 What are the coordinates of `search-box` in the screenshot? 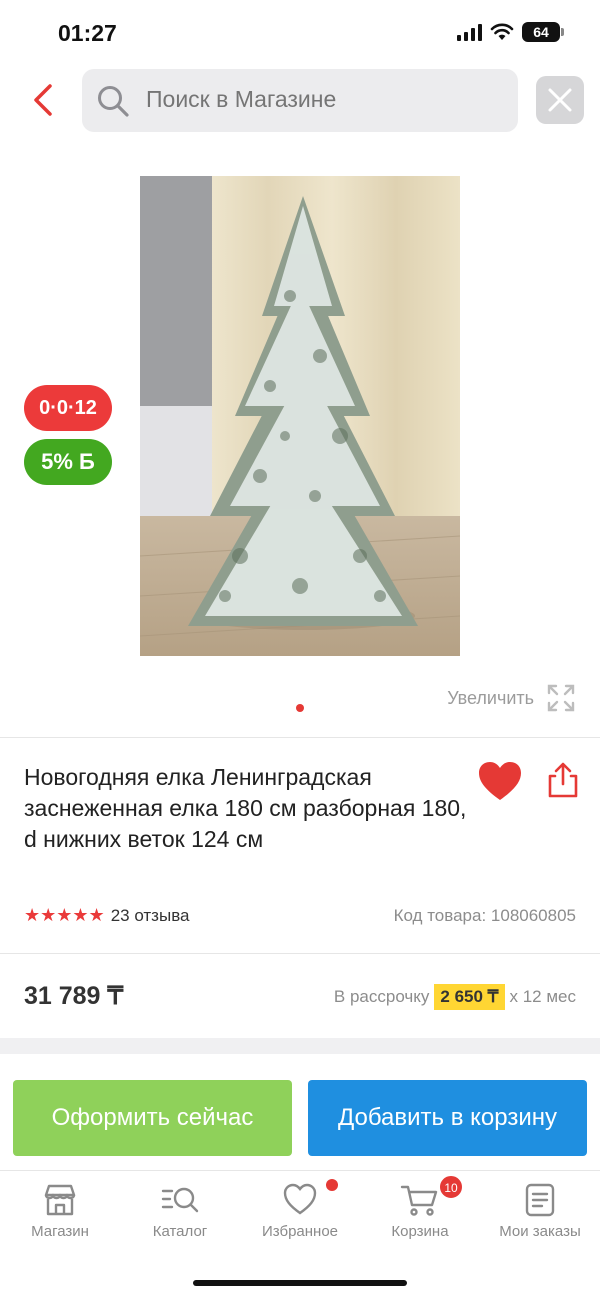 It's located at (300, 100).